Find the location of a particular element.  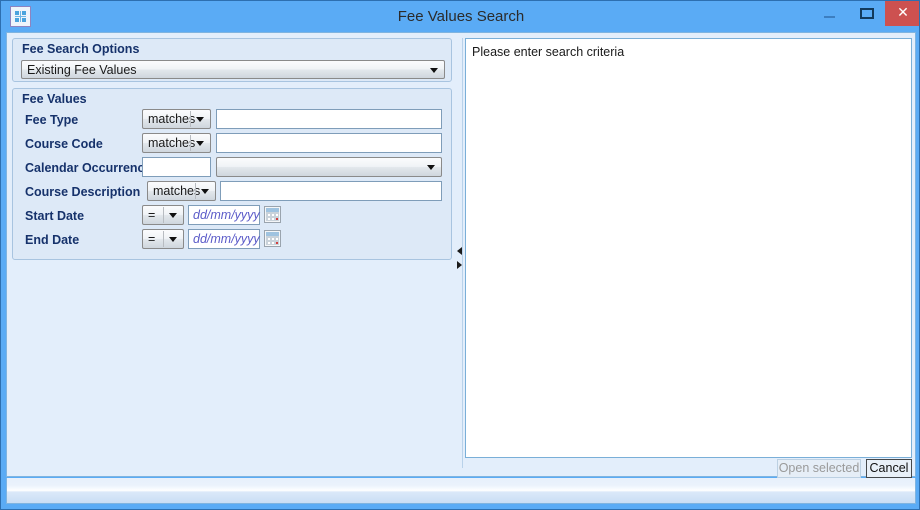

operator-select-start-date: = is located at coordinates (163, 215).